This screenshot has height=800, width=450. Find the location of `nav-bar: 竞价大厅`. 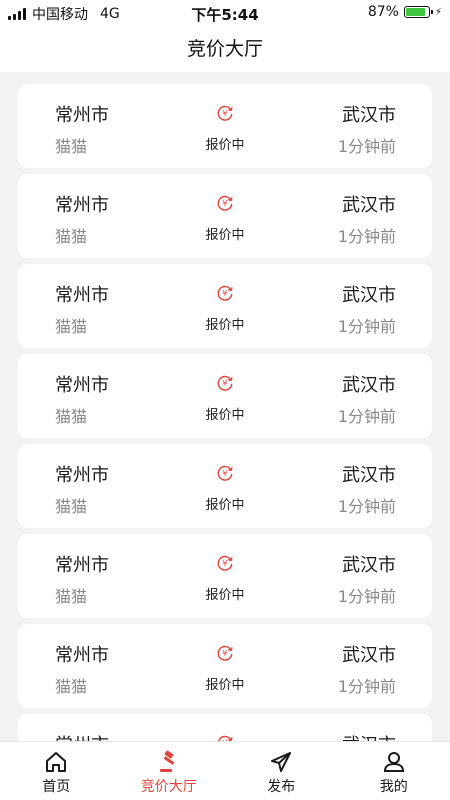

nav-bar: 竞价大厅 is located at coordinates (225, 49).